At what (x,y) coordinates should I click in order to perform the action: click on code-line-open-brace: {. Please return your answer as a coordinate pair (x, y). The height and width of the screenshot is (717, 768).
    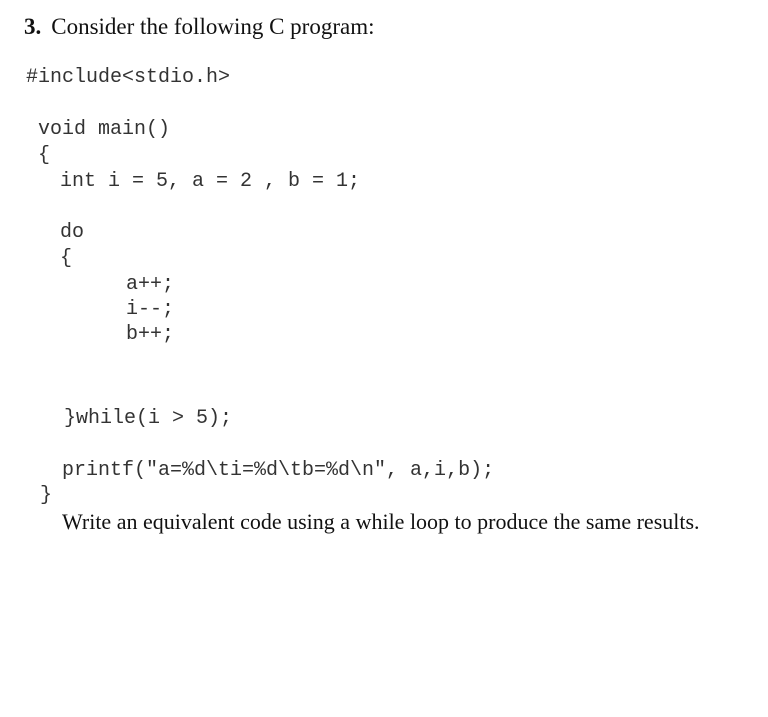
    Looking at the image, I should click on (44, 155).